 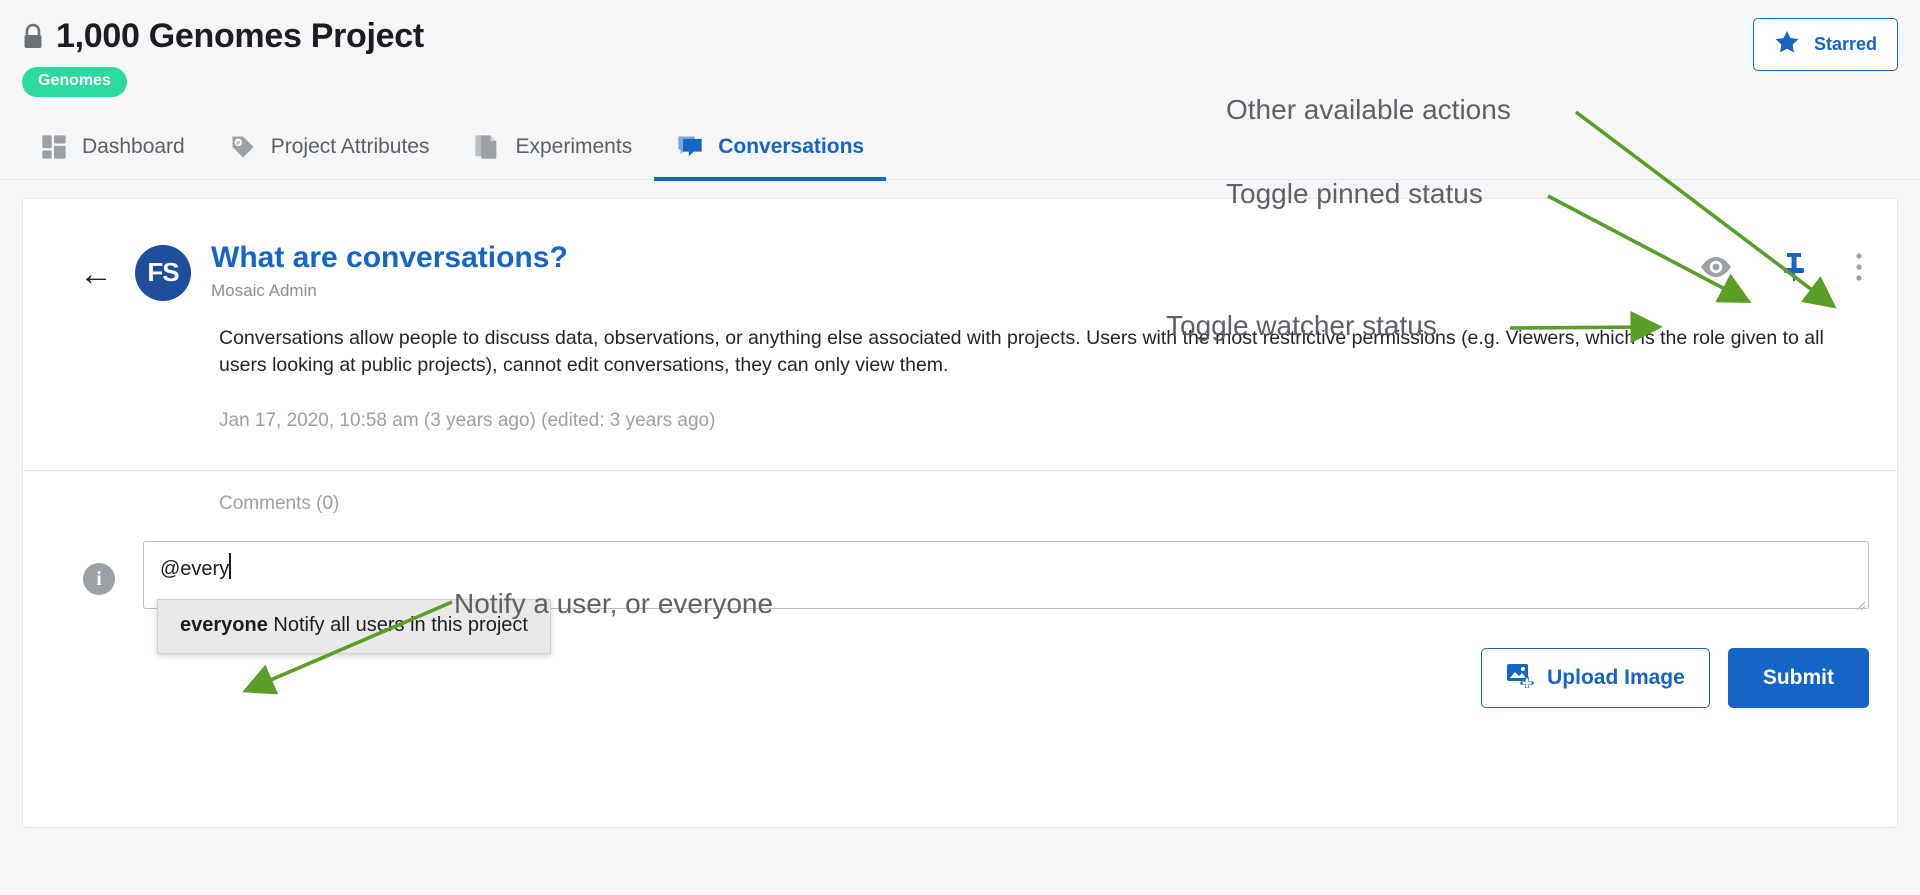 I want to click on chat-bubble-icon, so click(x=690, y=147).